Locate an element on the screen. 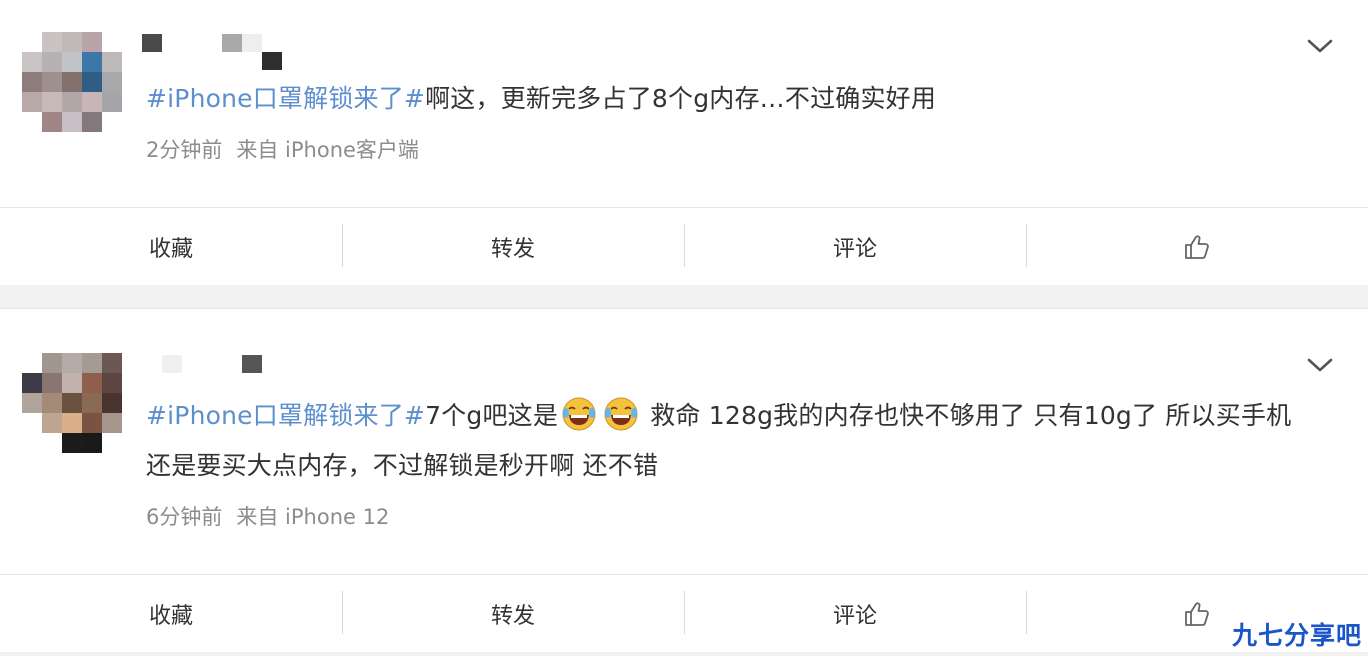 The width and height of the screenshot is (1368, 656). like-button is located at coordinates (1197, 246).